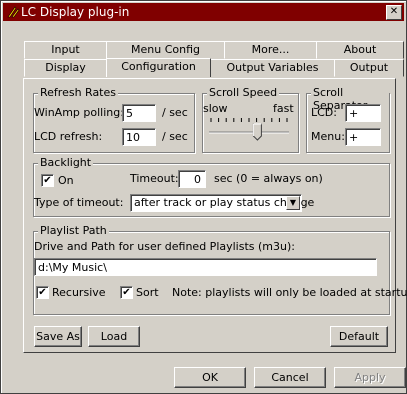 Image resolution: width=407 pixels, height=394 pixels. Describe the element at coordinates (175, 136) in the screenshot. I see `lcd-unit-label: / sec` at that location.